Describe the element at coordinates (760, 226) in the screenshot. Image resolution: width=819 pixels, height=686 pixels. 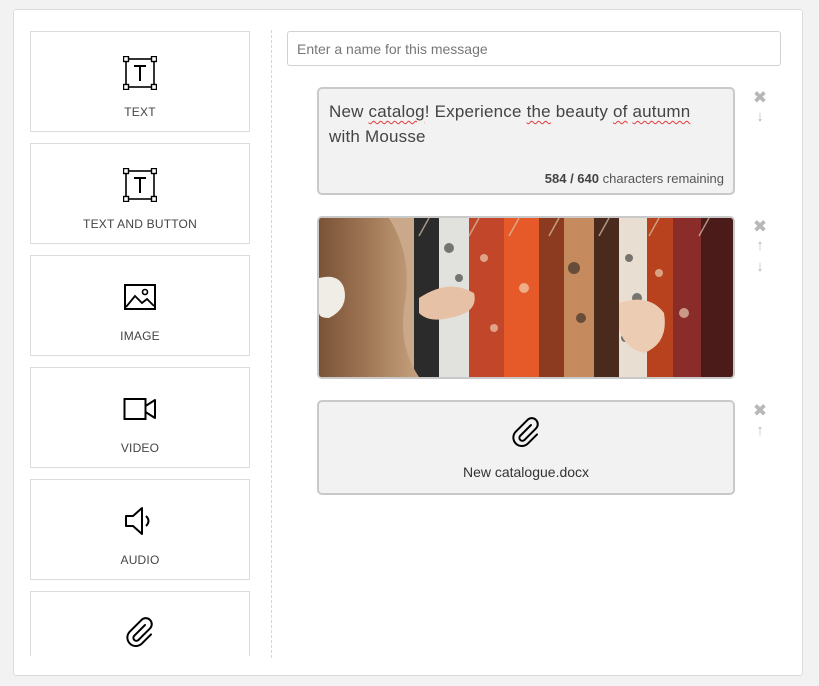
I see `remove-image-block-icon: ✖` at that location.